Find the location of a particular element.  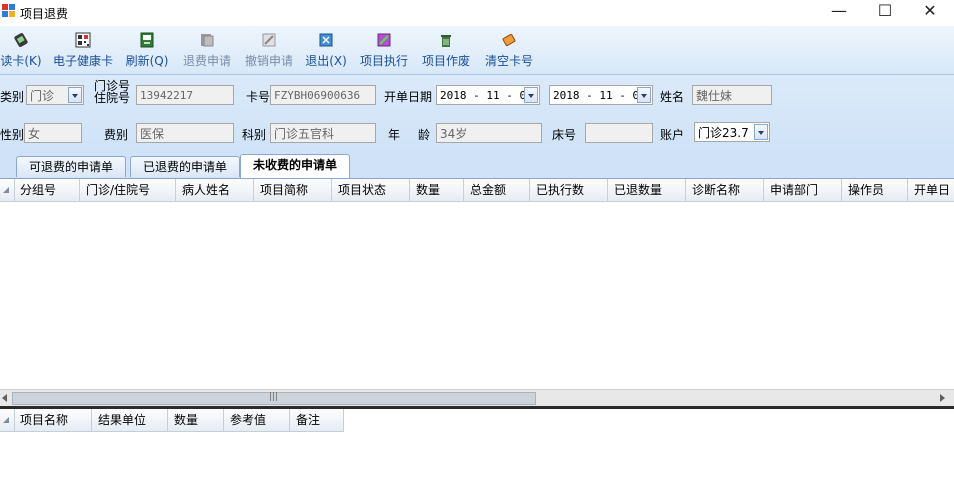

account-select: 门诊23.7 is located at coordinates (732, 132).